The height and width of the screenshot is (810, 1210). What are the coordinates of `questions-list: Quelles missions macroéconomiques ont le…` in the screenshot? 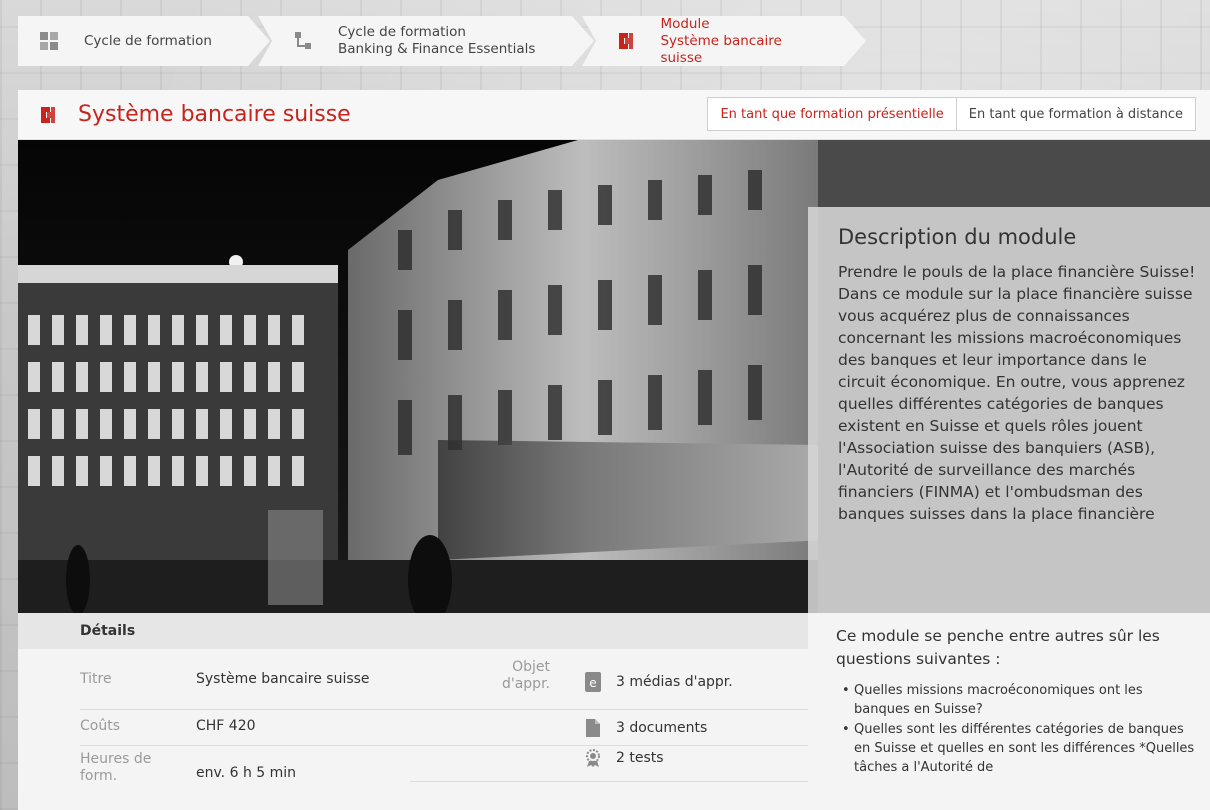 It's located at (1016, 729).